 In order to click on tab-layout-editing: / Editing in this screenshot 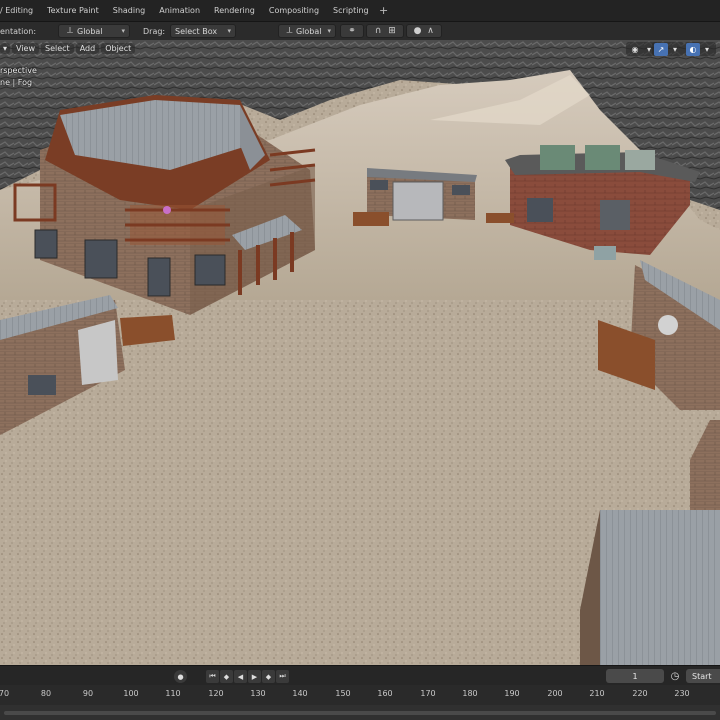, I will do `click(20, 10)`.